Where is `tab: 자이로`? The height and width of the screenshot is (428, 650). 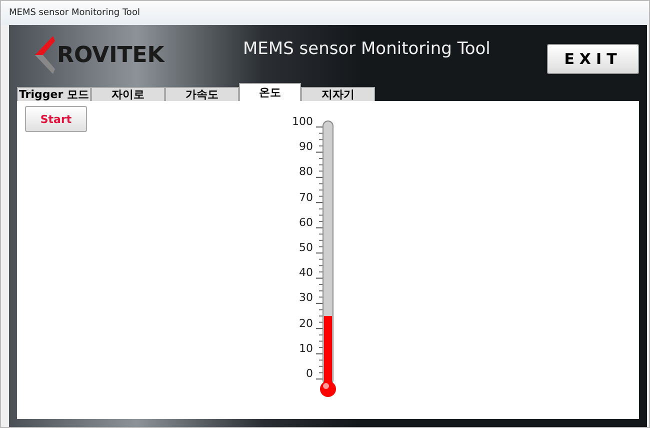
tab: 자이로 is located at coordinates (128, 94).